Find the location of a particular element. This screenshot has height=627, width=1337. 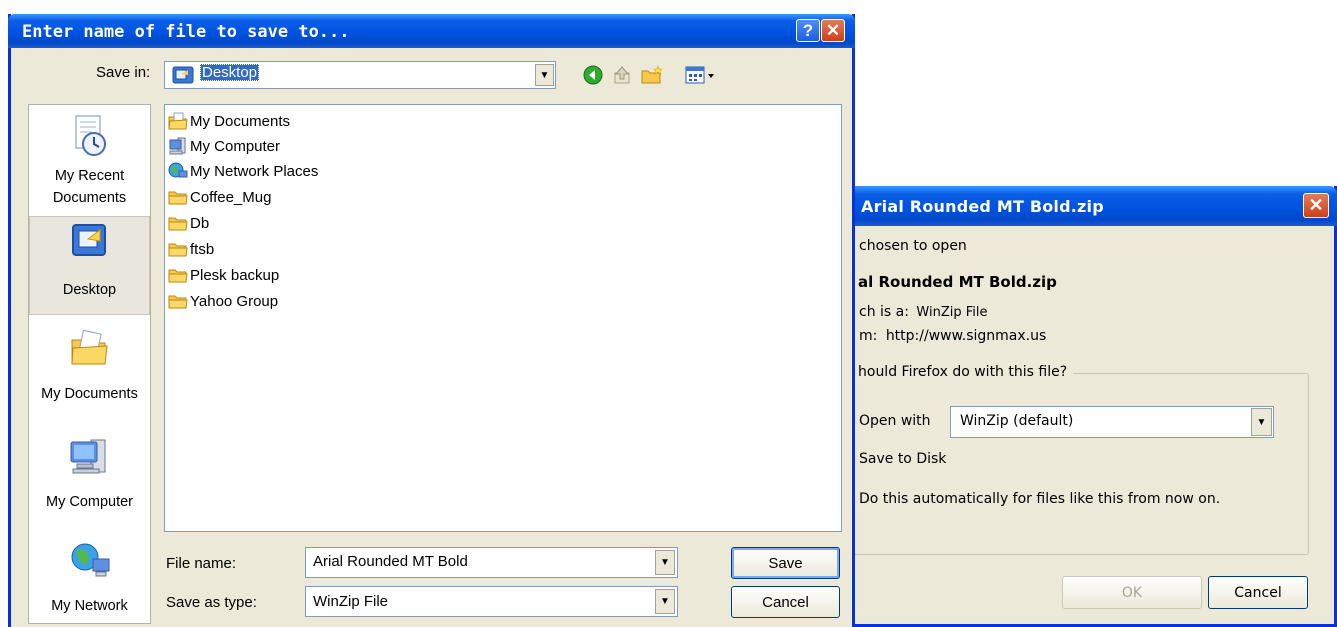

place-label: My Computer is located at coordinates (89, 502).